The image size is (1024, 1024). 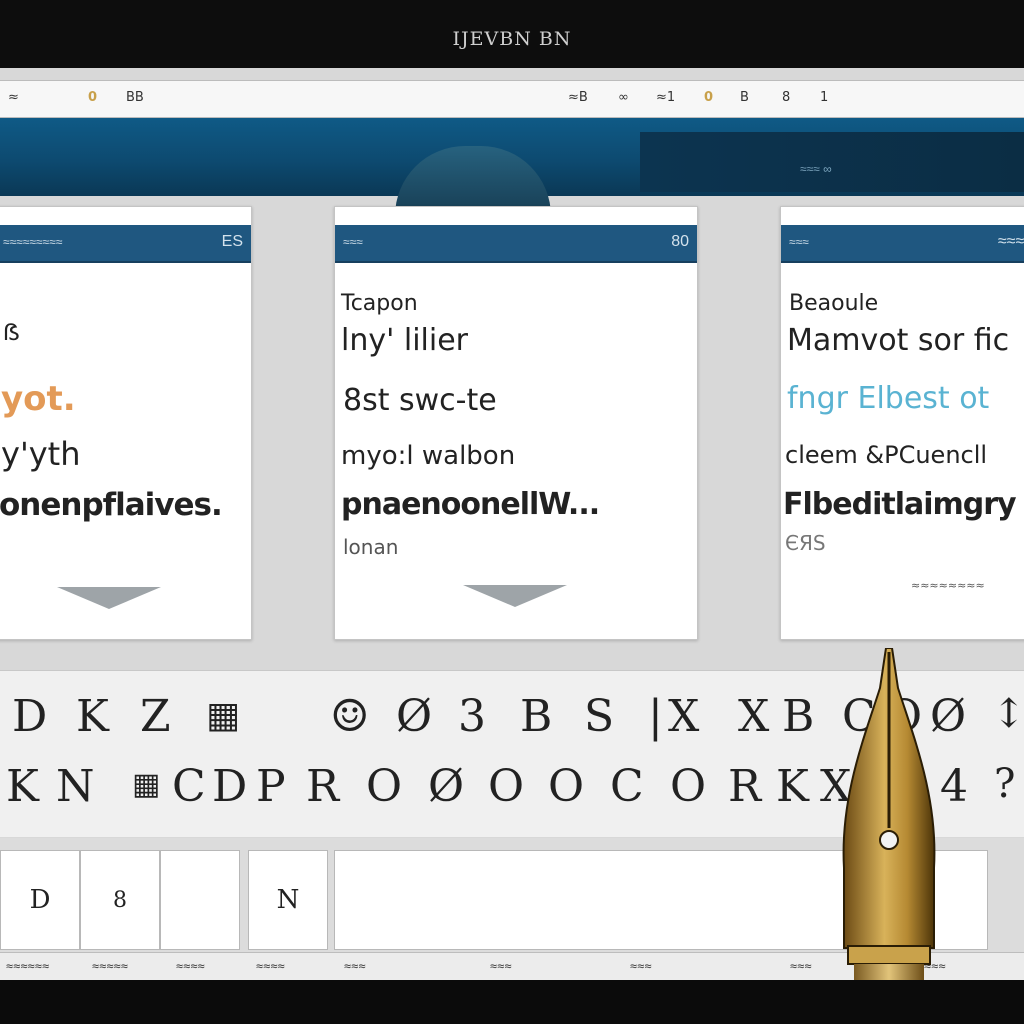 What do you see at coordinates (512, 39) in the screenshot?
I see `window-title: IJEVBN BN` at bounding box center [512, 39].